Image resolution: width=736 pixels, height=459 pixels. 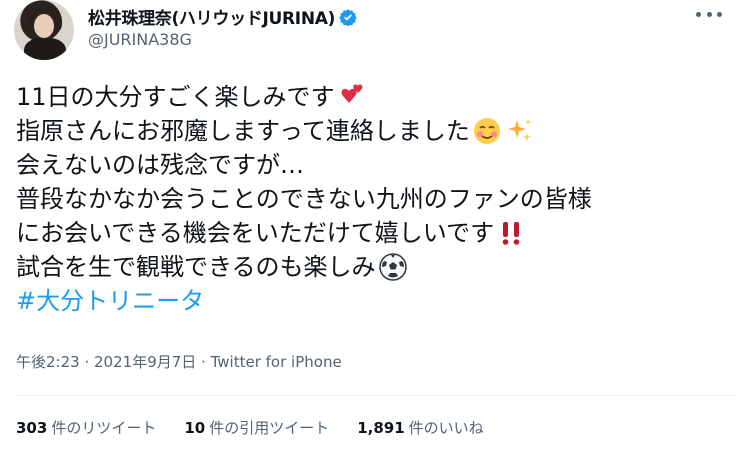 What do you see at coordinates (276, 362) in the screenshot?
I see `tweet-source: Twitter for iPhone` at bounding box center [276, 362].